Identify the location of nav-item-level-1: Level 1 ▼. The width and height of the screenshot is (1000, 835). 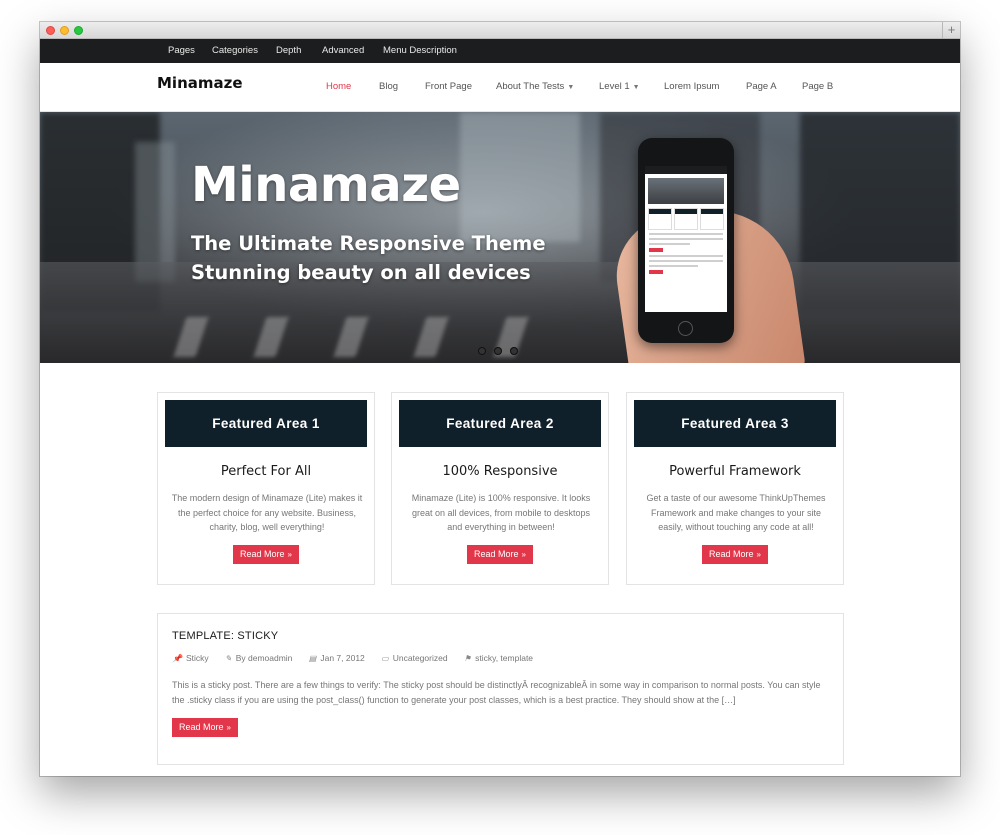
(619, 86).